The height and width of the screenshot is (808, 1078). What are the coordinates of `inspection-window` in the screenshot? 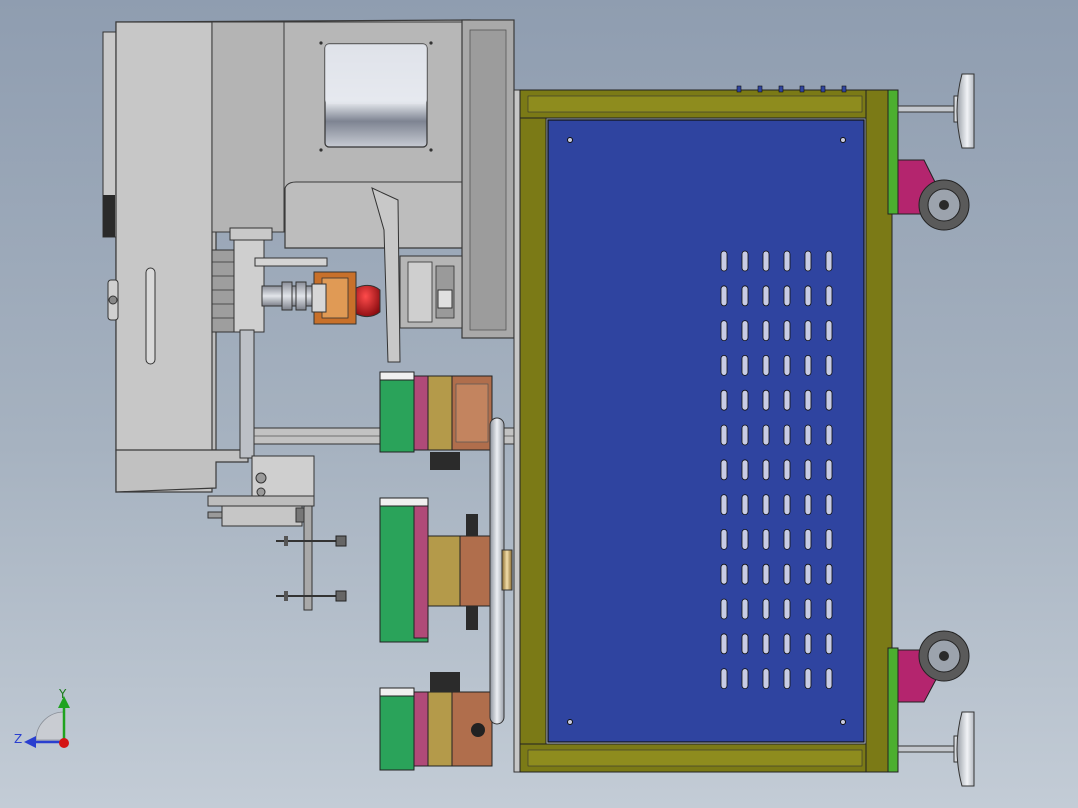 It's located at (376, 96).